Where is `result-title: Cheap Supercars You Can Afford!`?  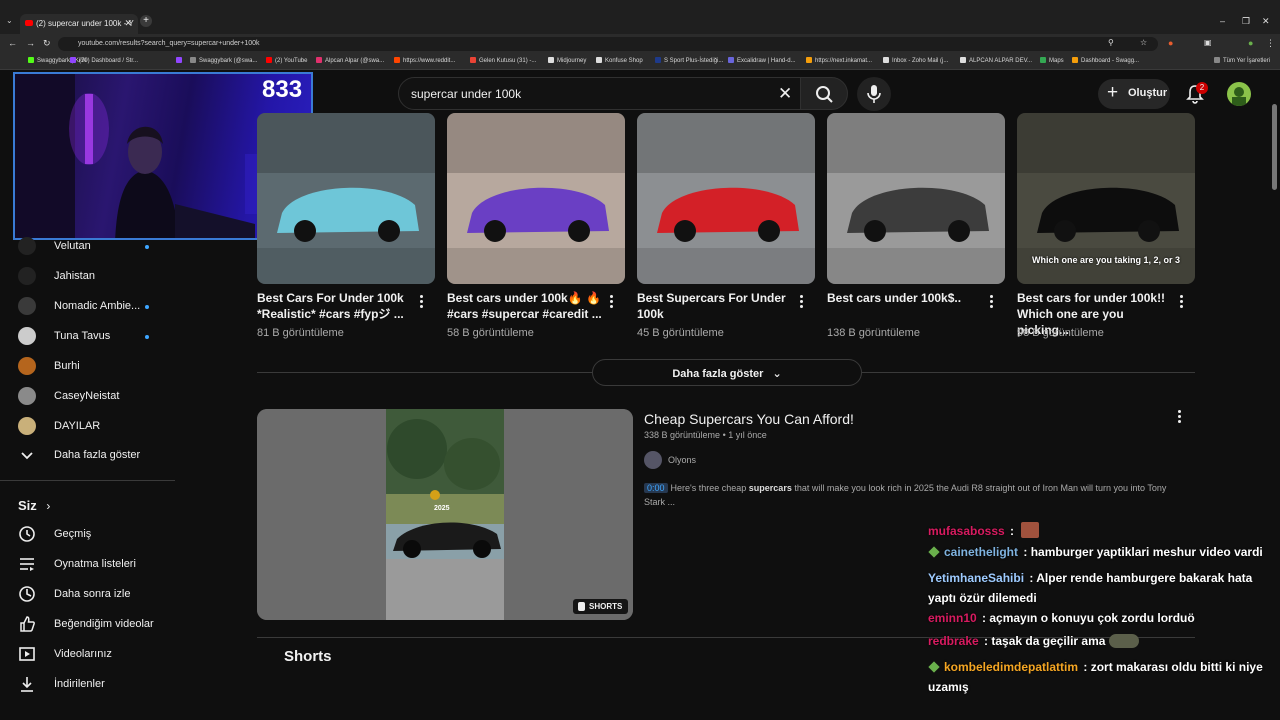
result-title: Cheap Supercars You Can Afford! is located at coordinates (749, 419).